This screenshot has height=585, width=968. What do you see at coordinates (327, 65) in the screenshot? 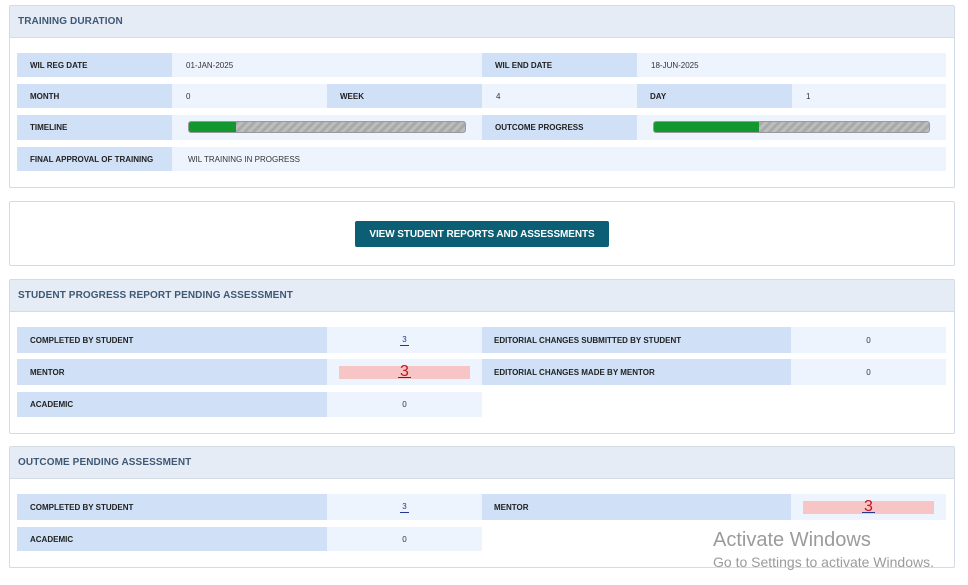
I see `wil-reg-date-value: 01-JAN-2025` at bounding box center [327, 65].